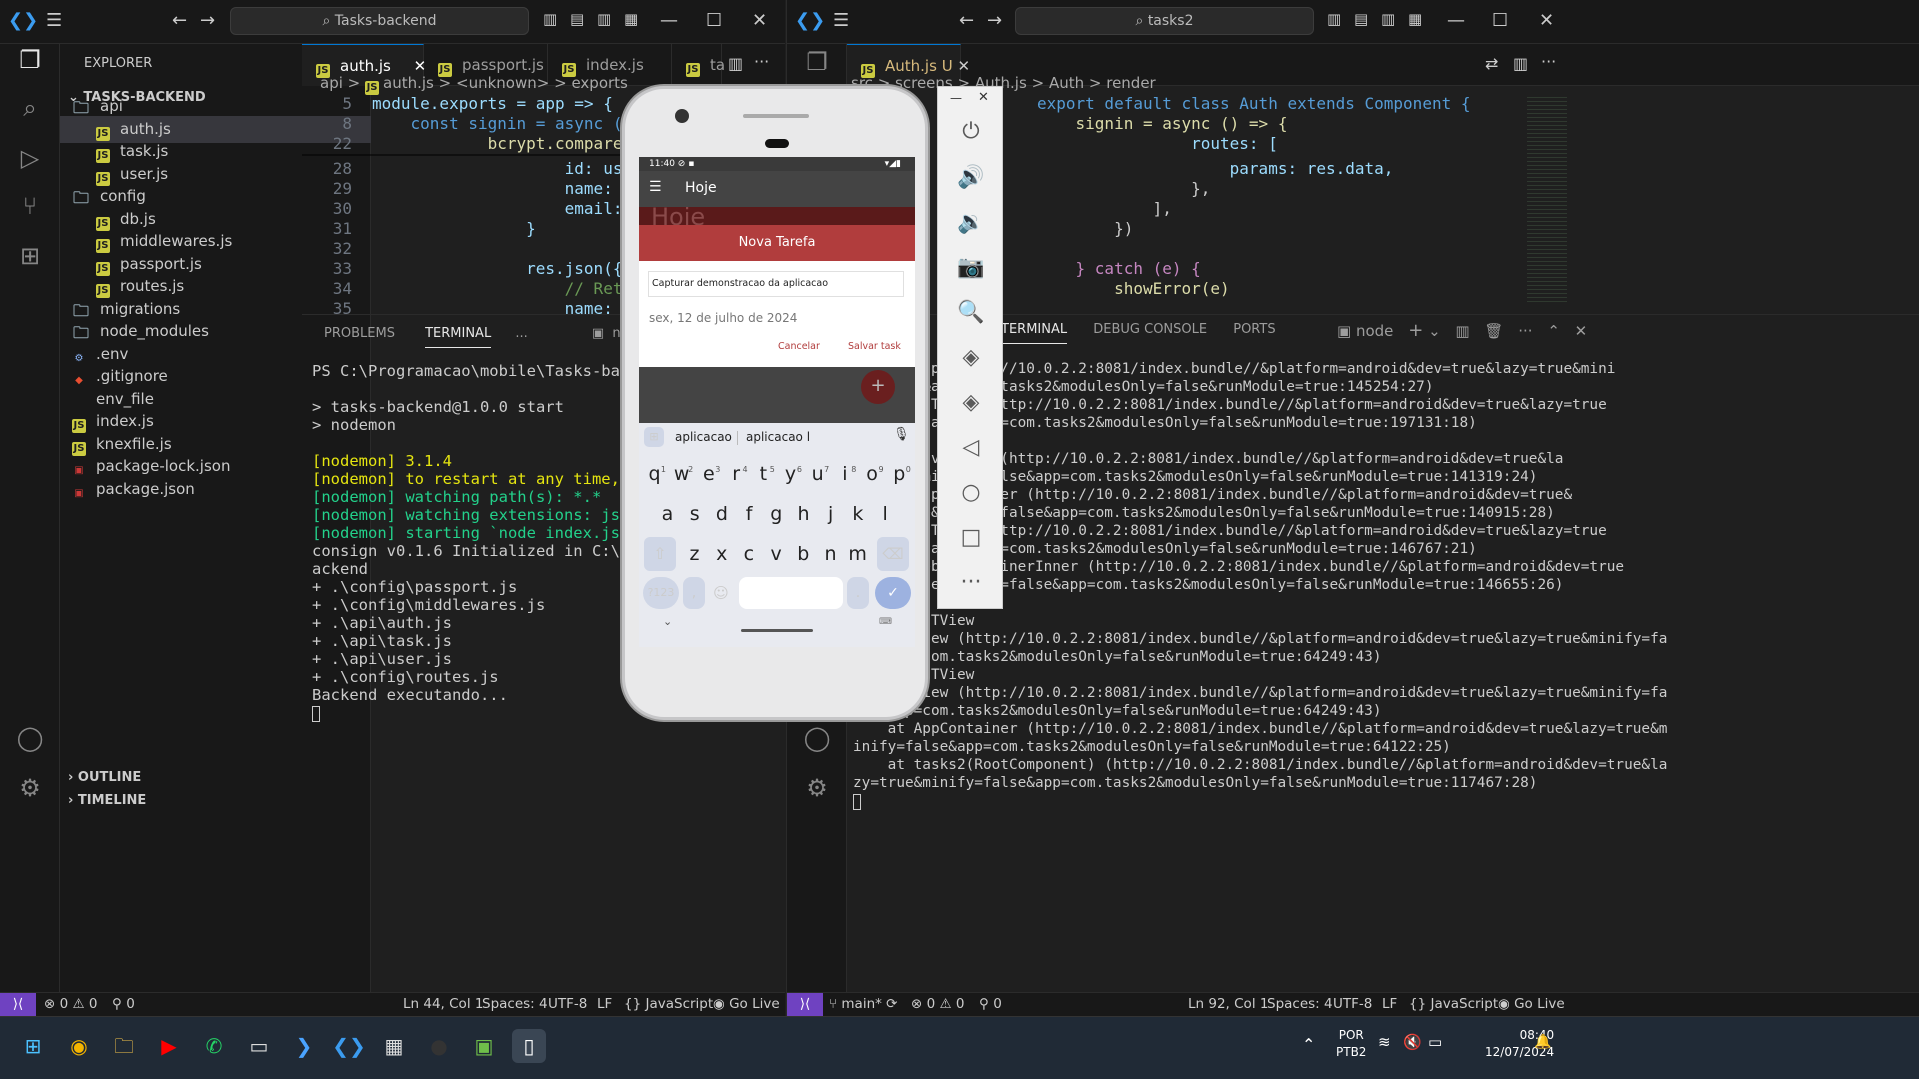  Describe the element at coordinates (394, 1046) in the screenshot. I see `microsoft-store-icon: ▦` at that location.